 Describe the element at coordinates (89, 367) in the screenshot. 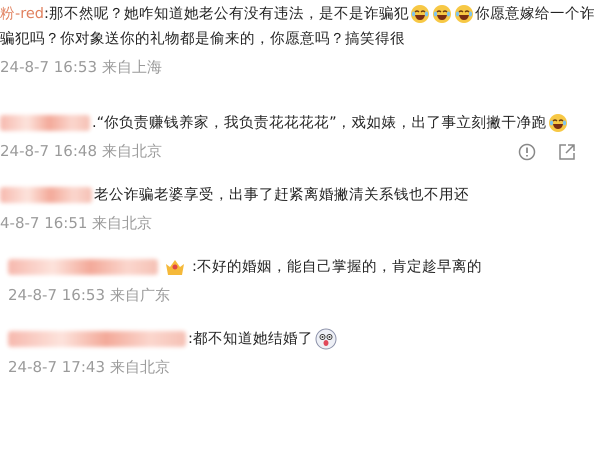

I see `comment-time-location: 24-8-7 17:43 来自北京` at that location.